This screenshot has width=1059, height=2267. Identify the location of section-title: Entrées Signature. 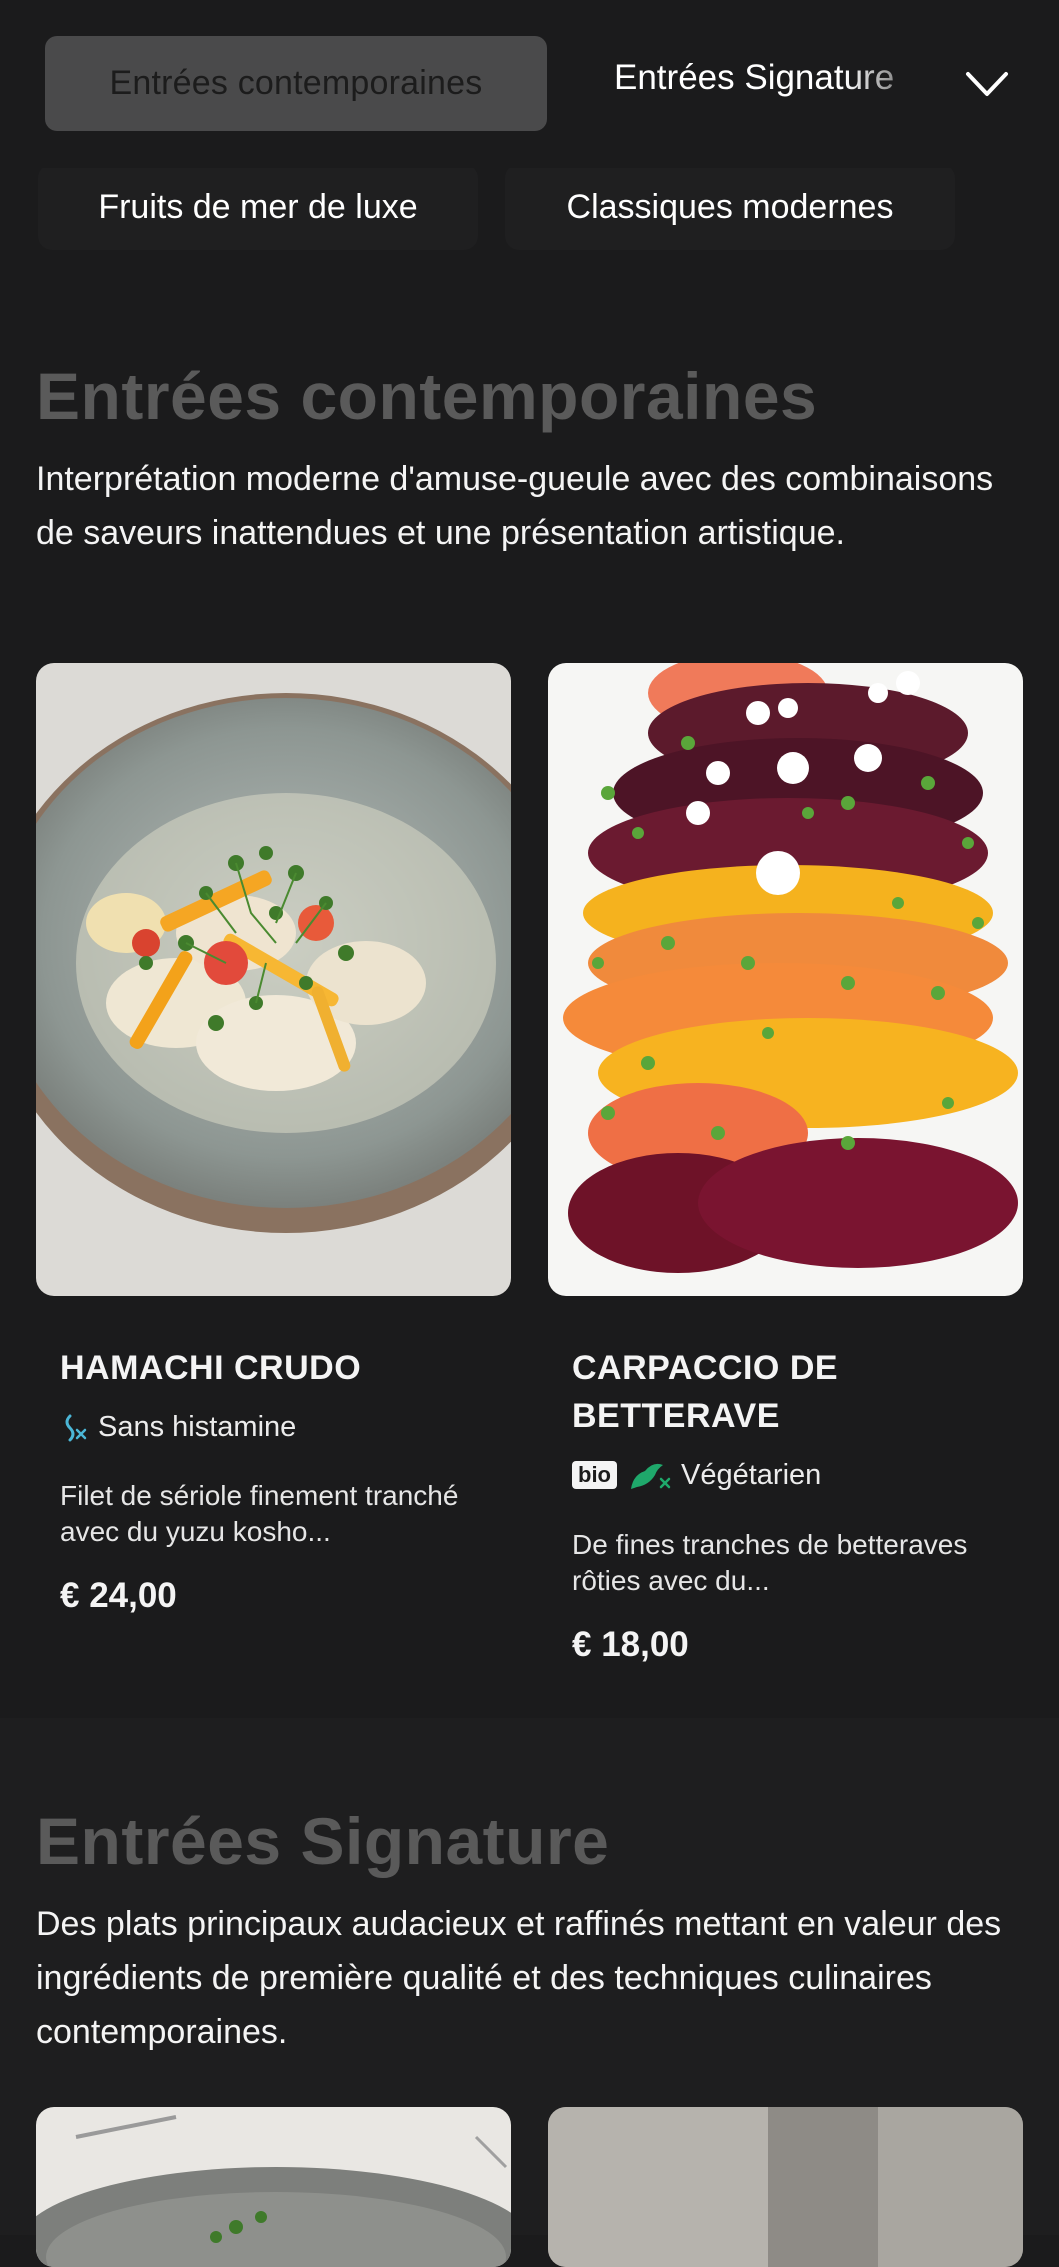
(323, 1841).